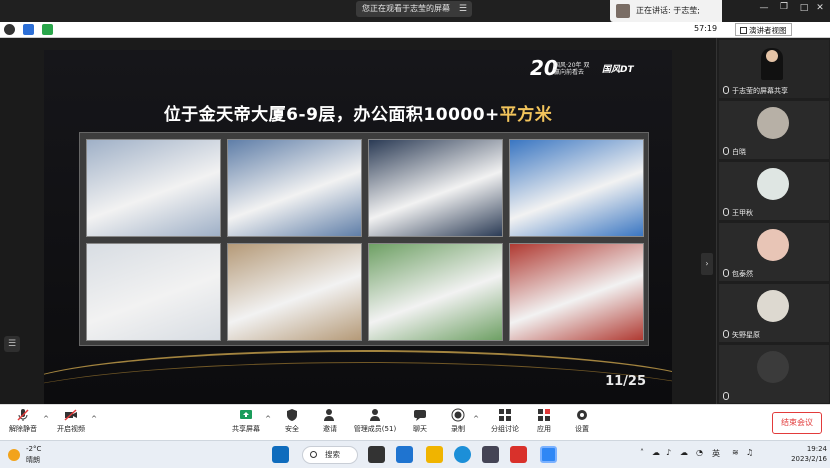 The image size is (830, 468). What do you see at coordinates (23, 429) in the screenshot?
I see `unmute-label: 解除静音` at bounding box center [23, 429].